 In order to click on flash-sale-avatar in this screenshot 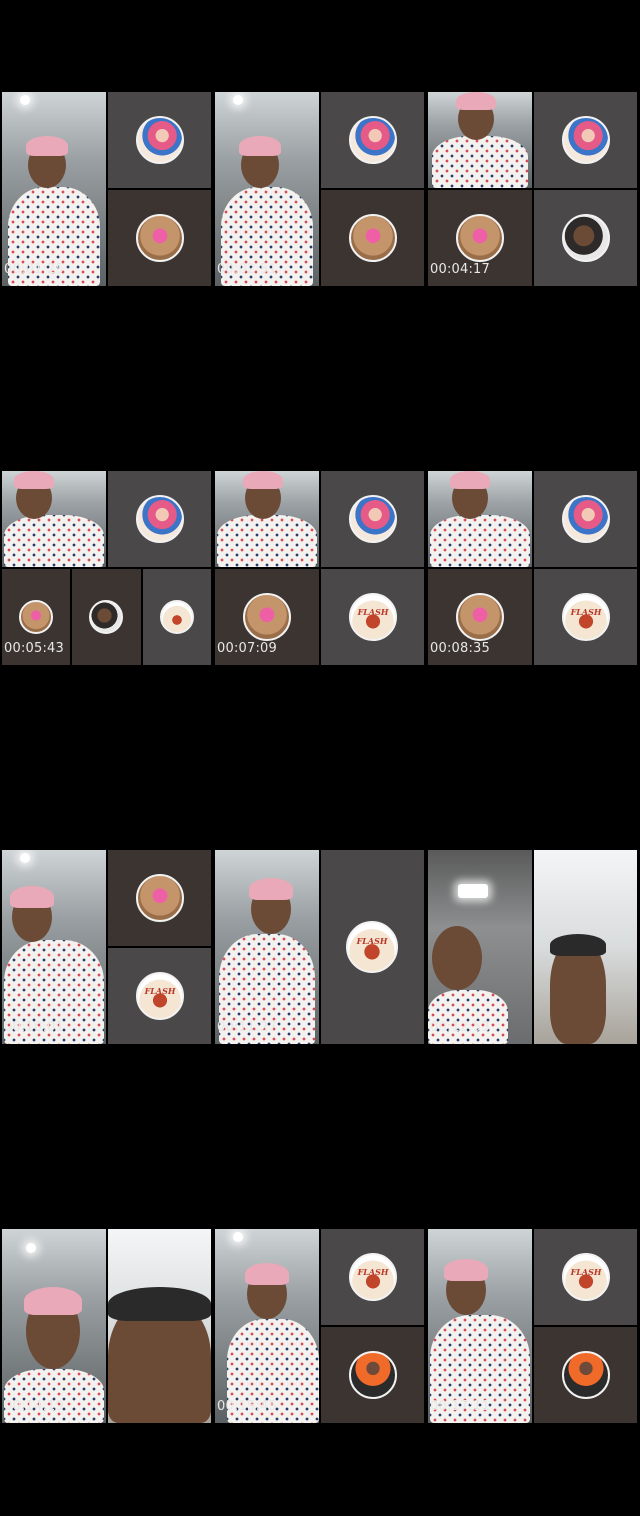, I will do `click(177, 617)`.